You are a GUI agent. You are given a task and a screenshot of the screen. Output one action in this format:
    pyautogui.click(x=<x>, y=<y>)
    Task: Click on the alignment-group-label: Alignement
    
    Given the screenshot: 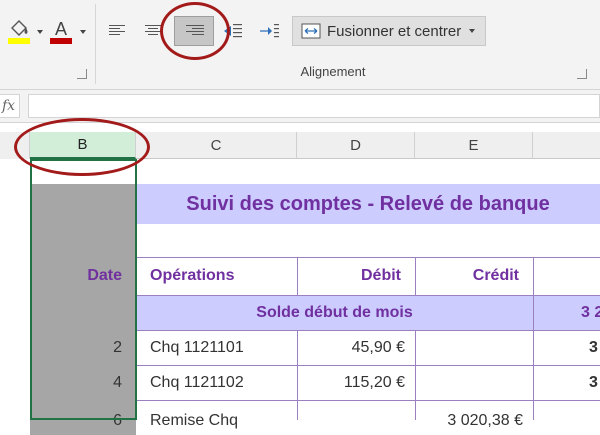 What is the action you would take?
    pyautogui.click(x=333, y=71)
    